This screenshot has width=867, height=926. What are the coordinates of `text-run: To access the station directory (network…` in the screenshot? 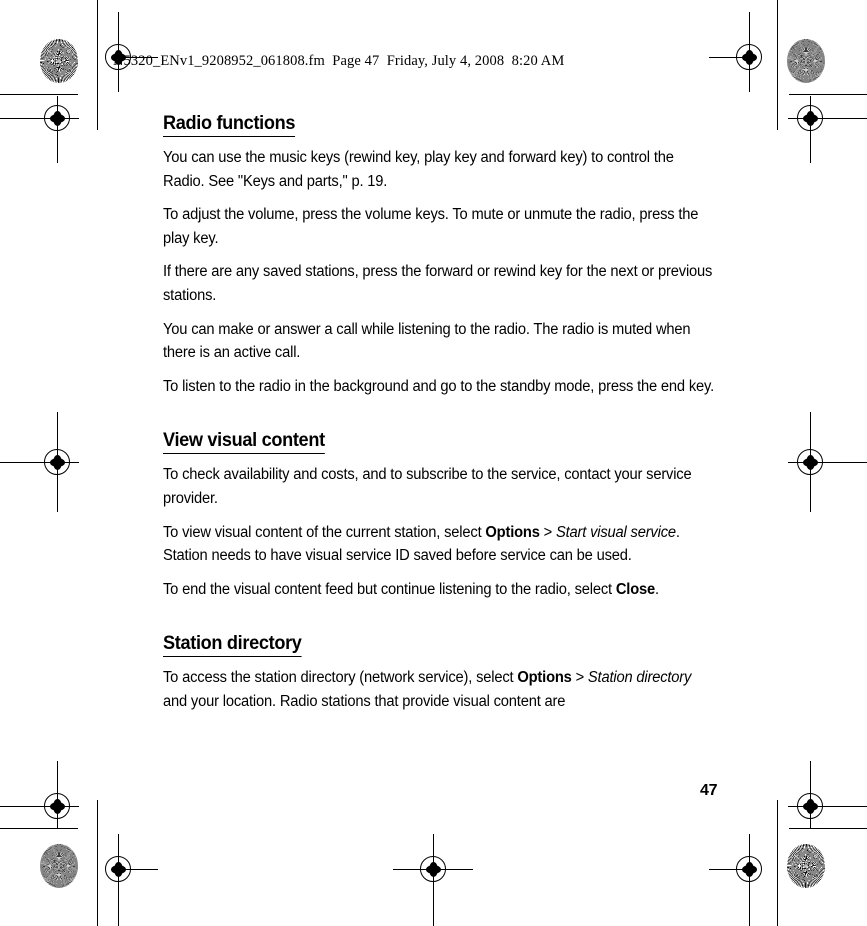 It's located at (340, 678).